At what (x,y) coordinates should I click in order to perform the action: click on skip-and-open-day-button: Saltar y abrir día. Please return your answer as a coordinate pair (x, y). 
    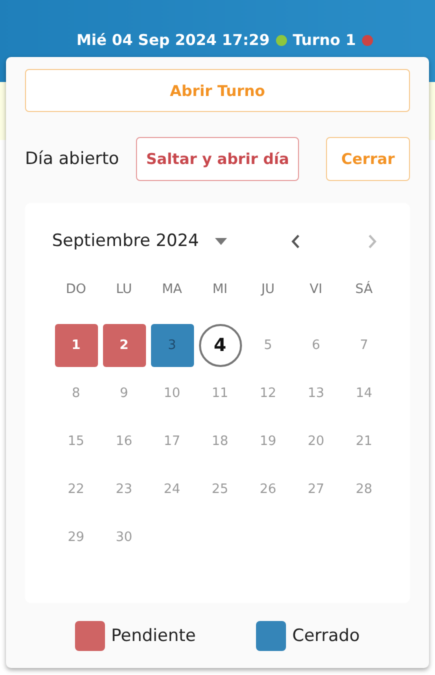
    Looking at the image, I should click on (218, 159).